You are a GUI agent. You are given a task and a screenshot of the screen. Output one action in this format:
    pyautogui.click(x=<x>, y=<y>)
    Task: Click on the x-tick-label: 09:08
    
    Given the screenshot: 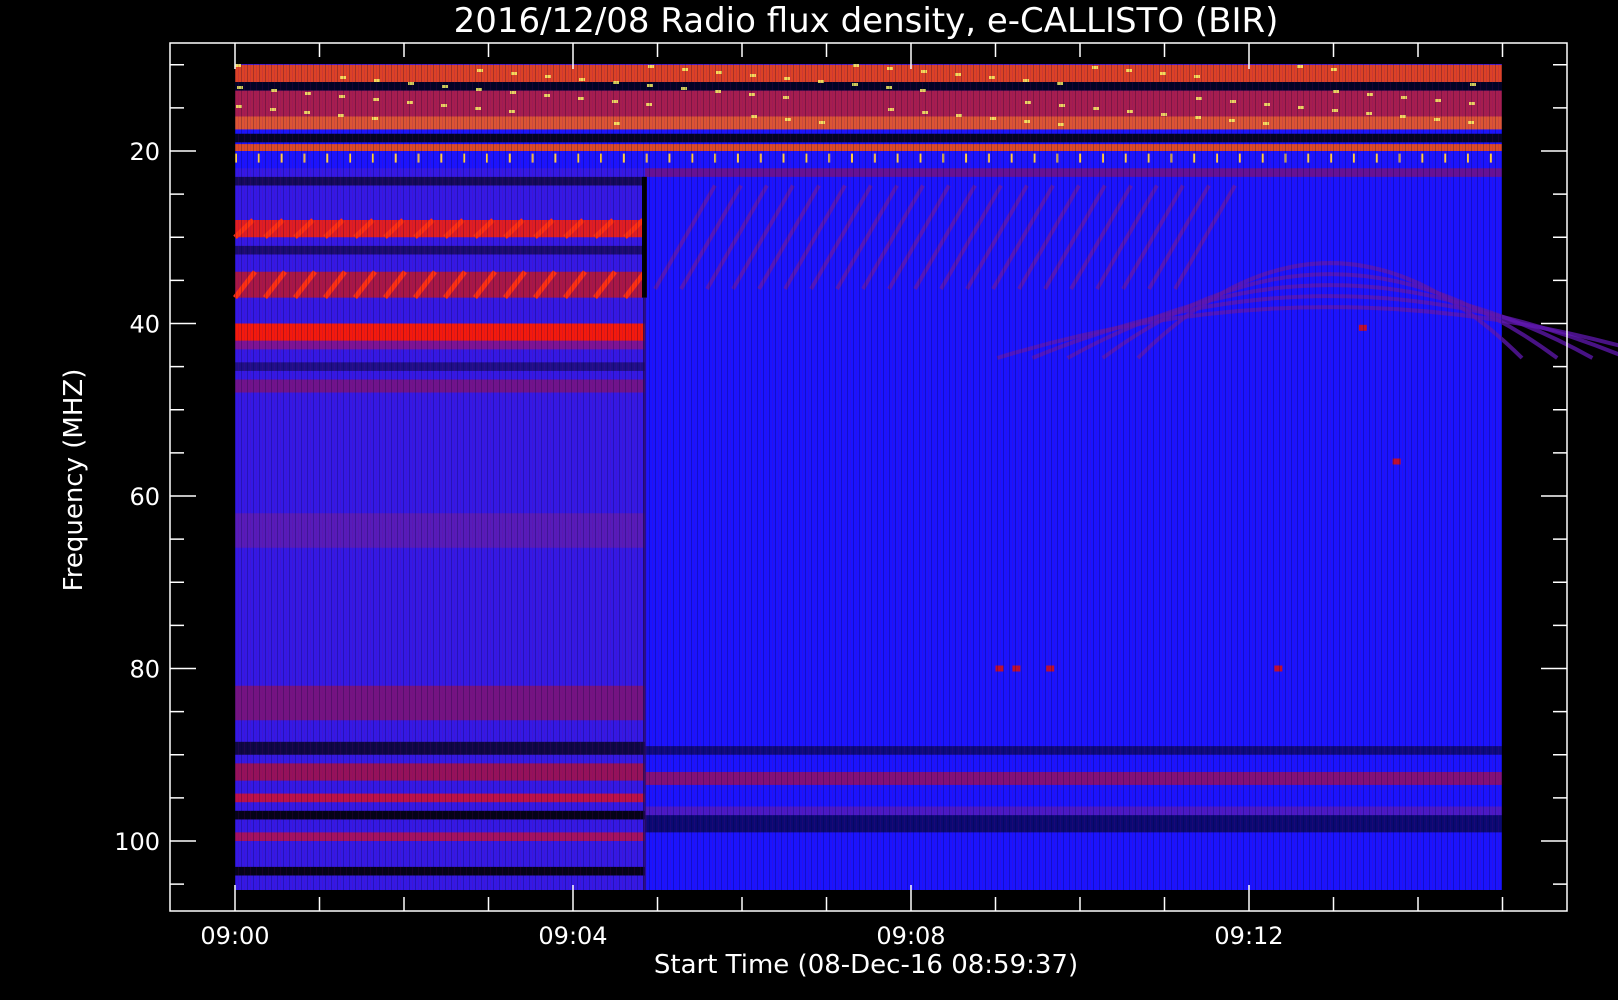 What is the action you would take?
    pyautogui.click(x=910, y=936)
    